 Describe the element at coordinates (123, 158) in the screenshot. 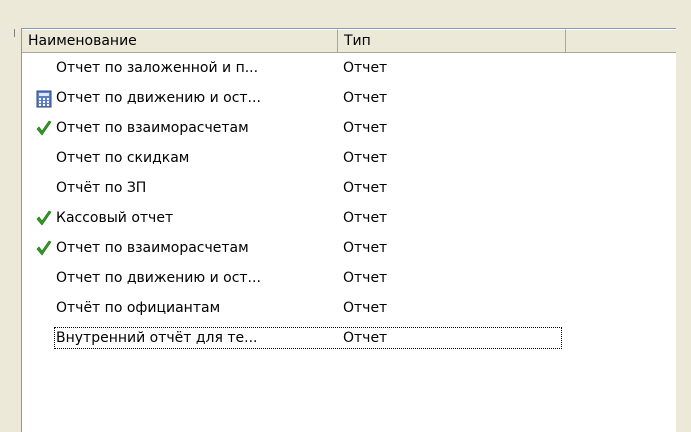

I see `item-name: Отчет по скидкам` at that location.